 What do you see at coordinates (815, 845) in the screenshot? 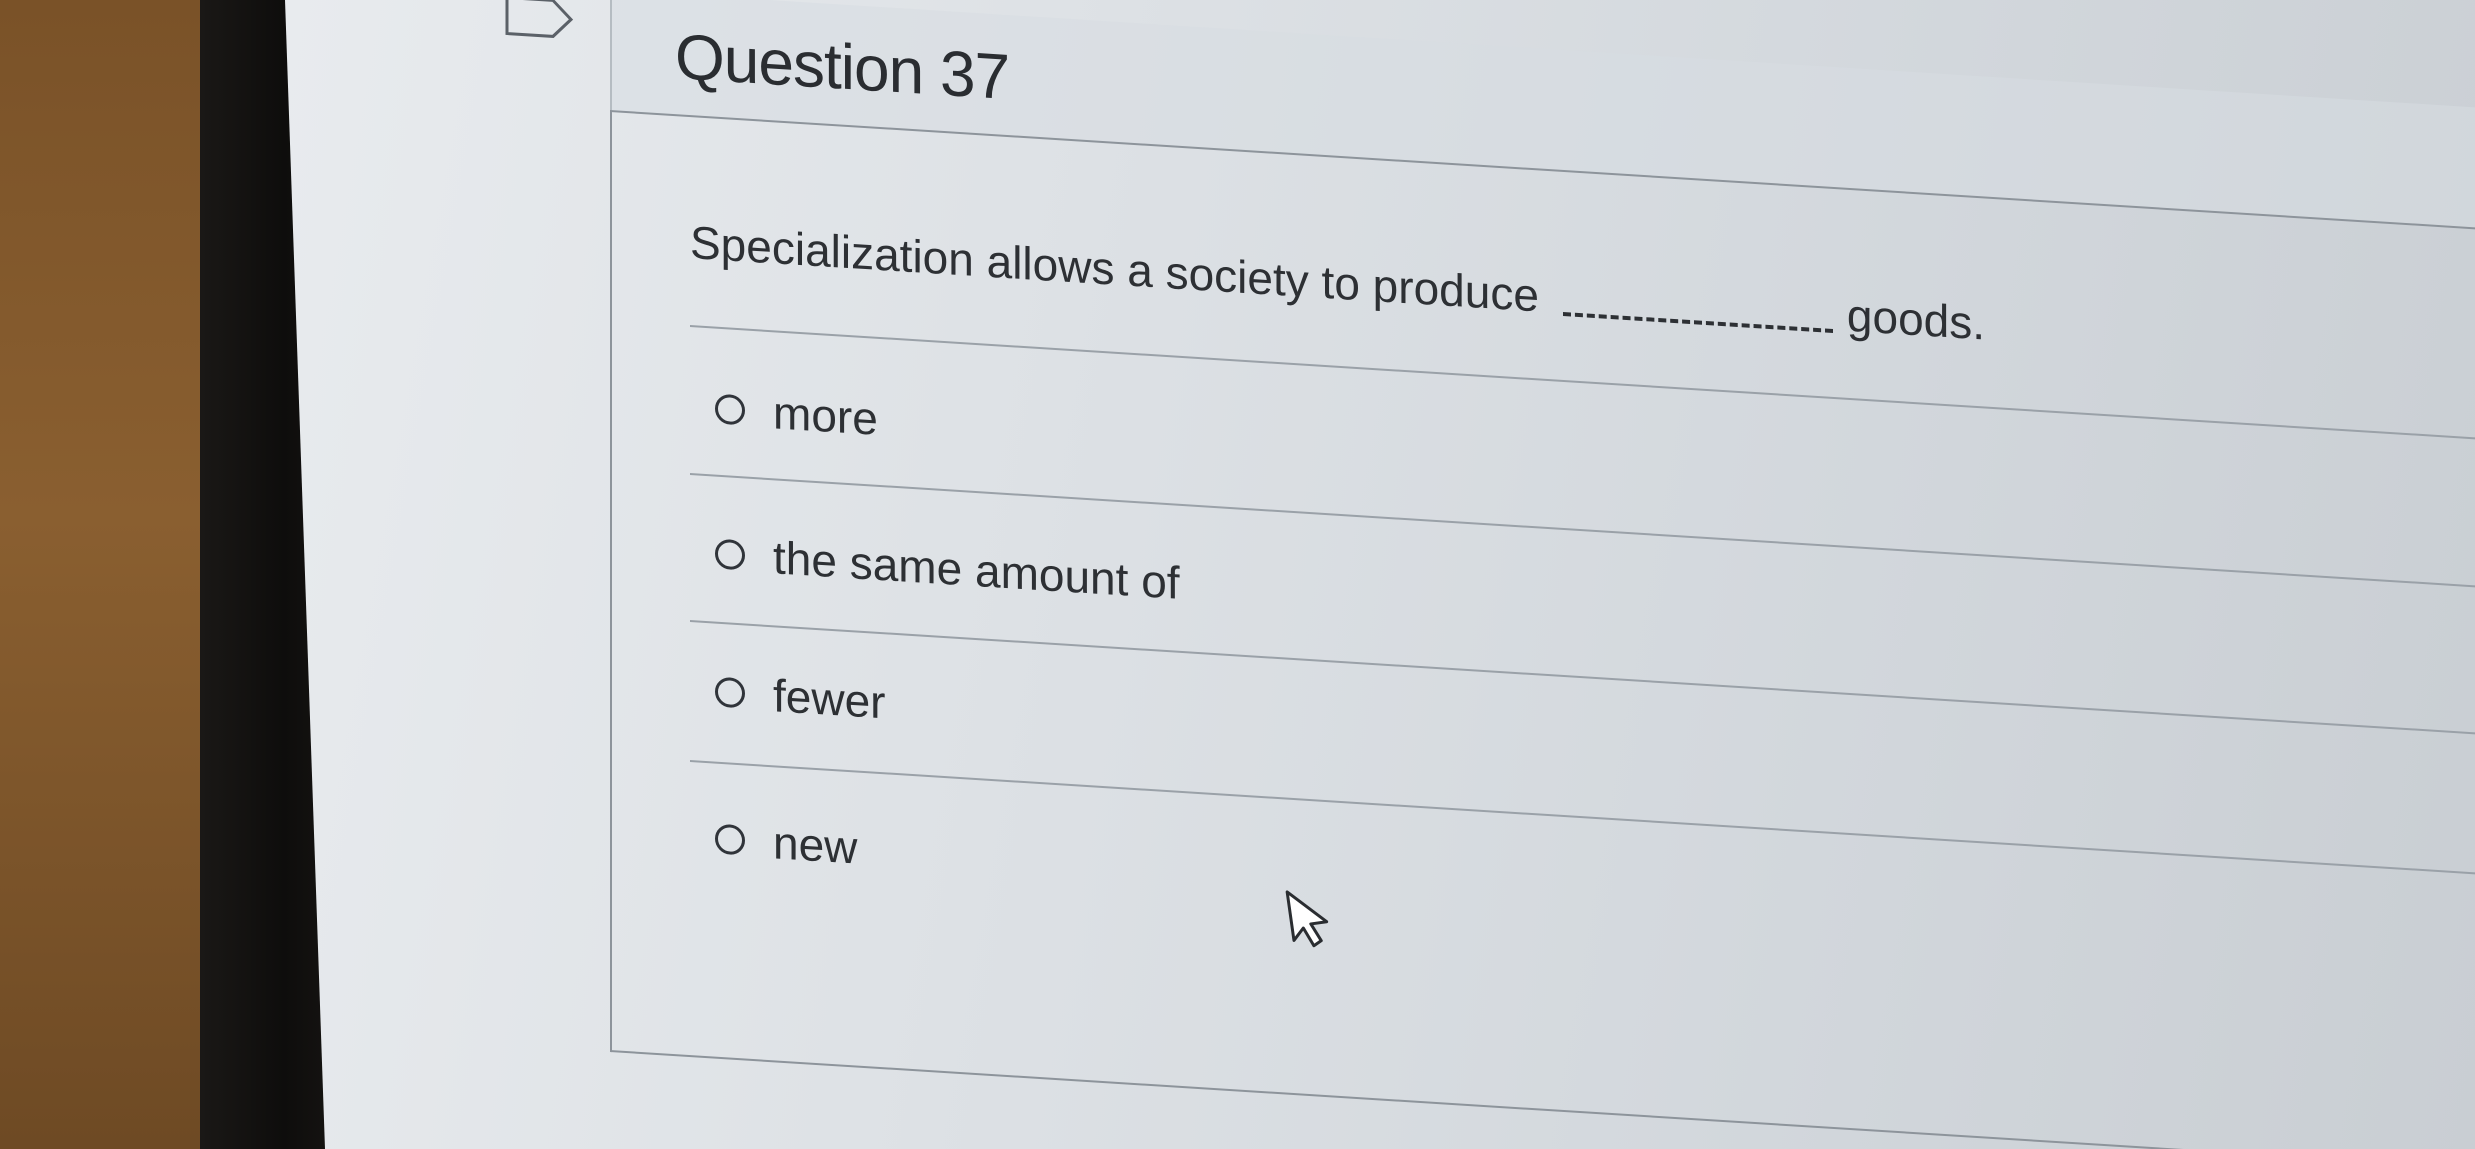
I see `option-label: new` at bounding box center [815, 845].